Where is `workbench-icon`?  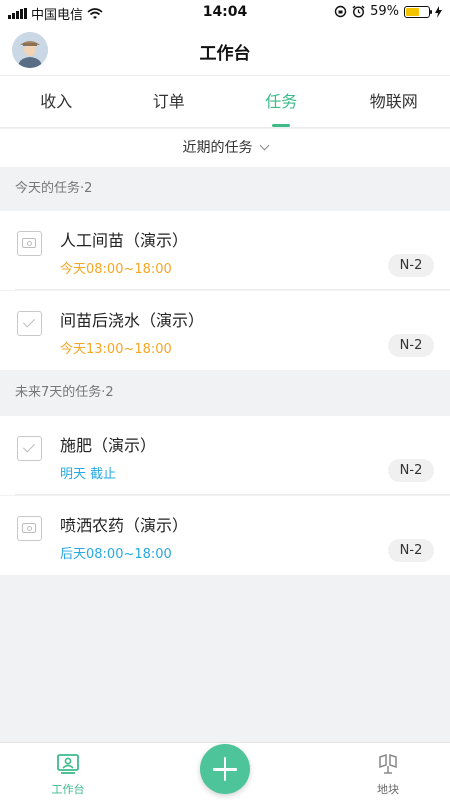
workbench-icon is located at coordinates (68, 764).